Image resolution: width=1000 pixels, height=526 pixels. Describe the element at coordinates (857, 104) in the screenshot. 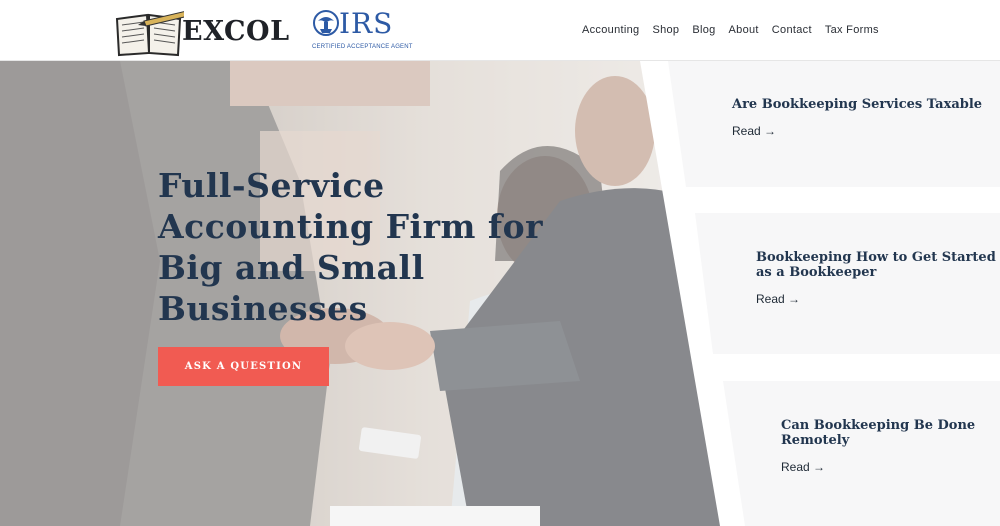

I see `post-title-line: Are Bookkeeping Services Taxable` at that location.